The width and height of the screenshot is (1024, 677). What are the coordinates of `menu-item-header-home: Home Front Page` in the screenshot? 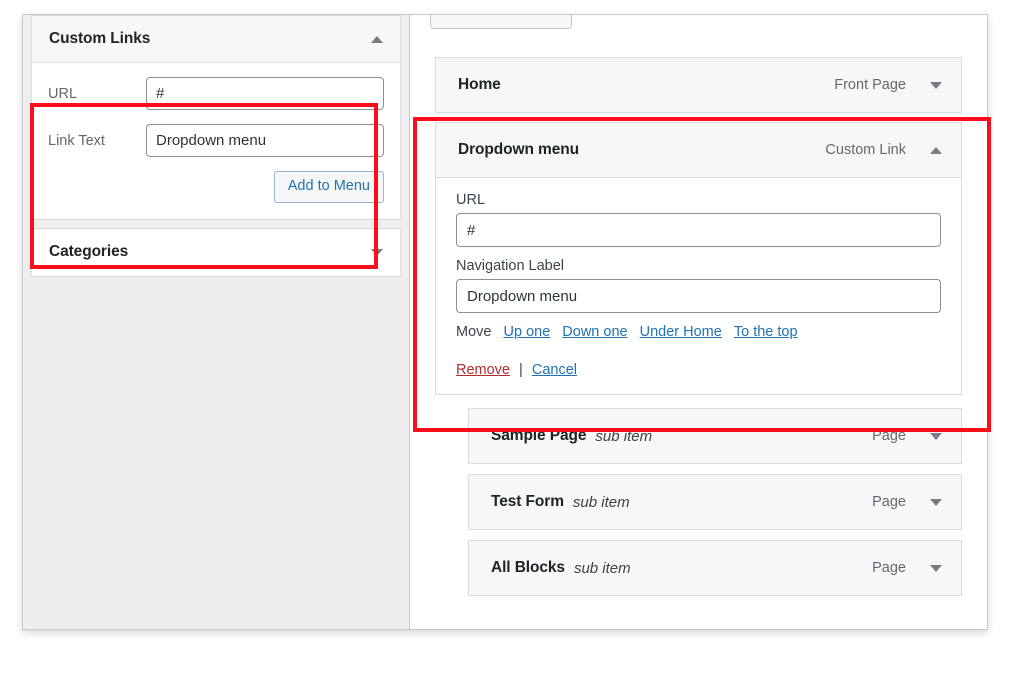 It's located at (698, 85).